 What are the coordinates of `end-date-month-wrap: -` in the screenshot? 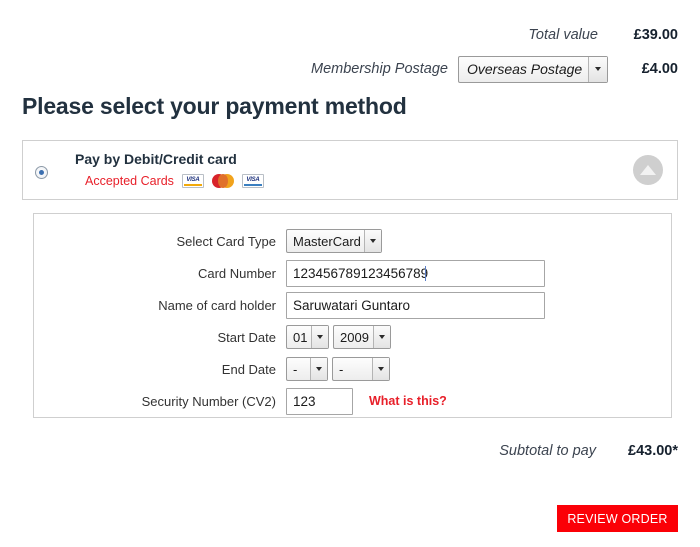 It's located at (307, 369).